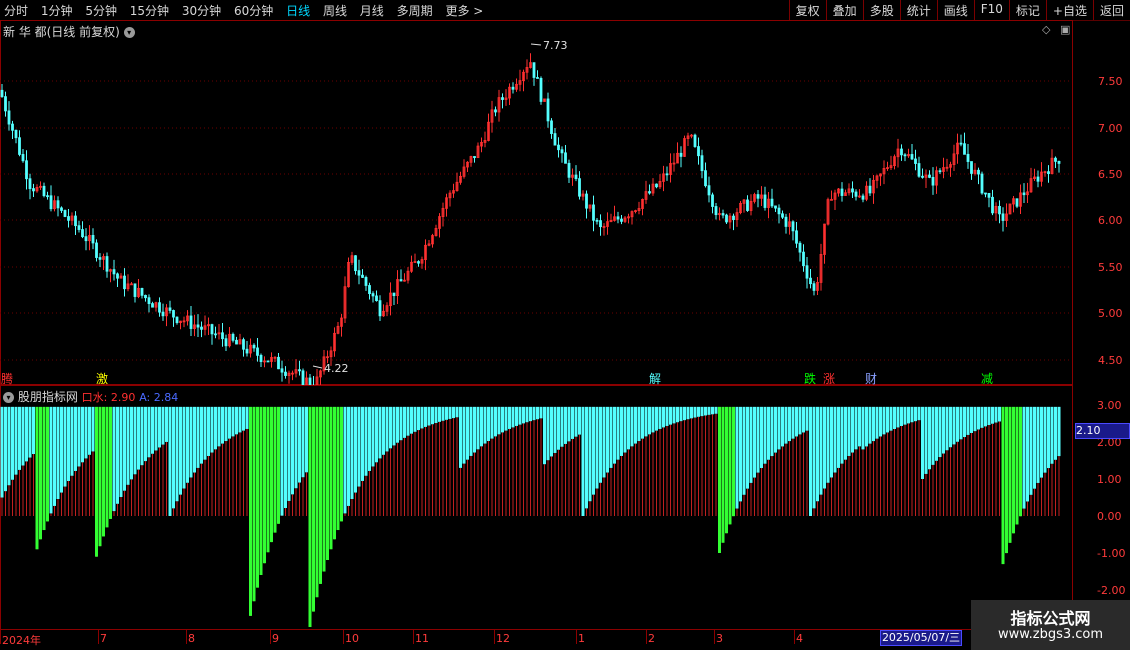  What do you see at coordinates (372, 11) in the screenshot?
I see `tab-monthly: 月线` at bounding box center [372, 11].